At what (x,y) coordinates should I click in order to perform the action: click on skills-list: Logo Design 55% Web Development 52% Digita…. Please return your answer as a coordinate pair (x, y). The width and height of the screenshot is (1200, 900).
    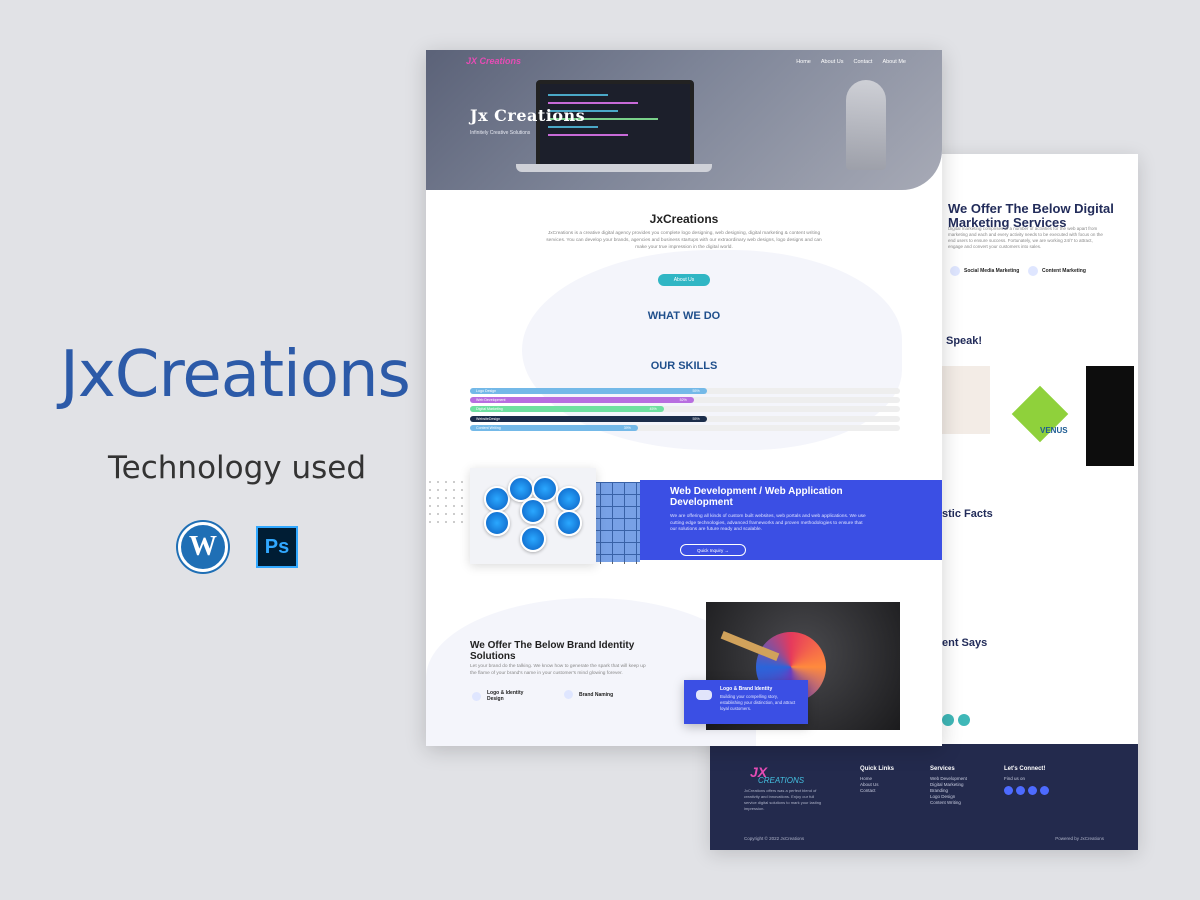
    Looking at the image, I should click on (685, 411).